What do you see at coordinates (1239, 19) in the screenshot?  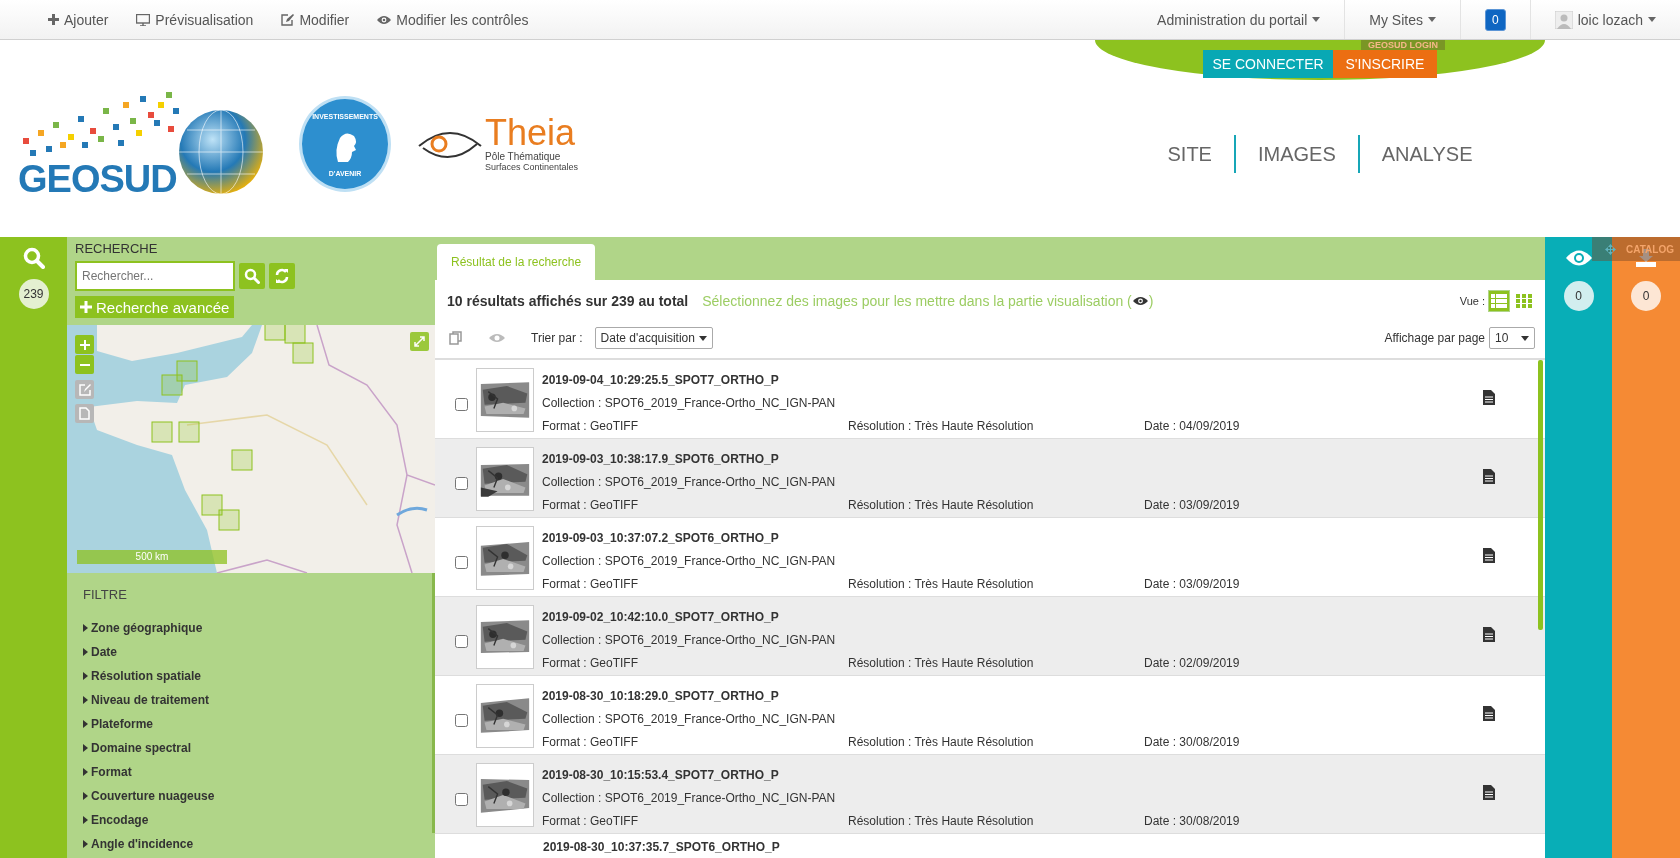 I see `admin-menu: Administration du portail` at bounding box center [1239, 19].